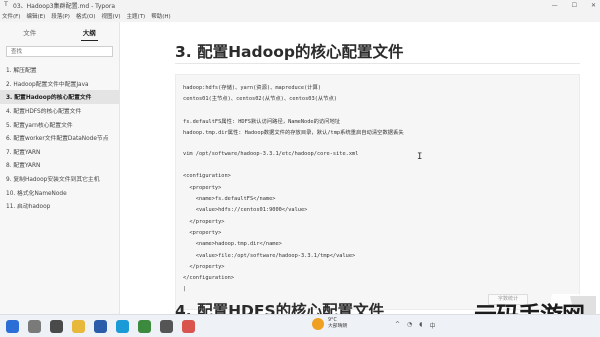 The height and width of the screenshot is (337, 600). What do you see at coordinates (420, 325) in the screenshot?
I see `volume-icon: ◖` at bounding box center [420, 325].